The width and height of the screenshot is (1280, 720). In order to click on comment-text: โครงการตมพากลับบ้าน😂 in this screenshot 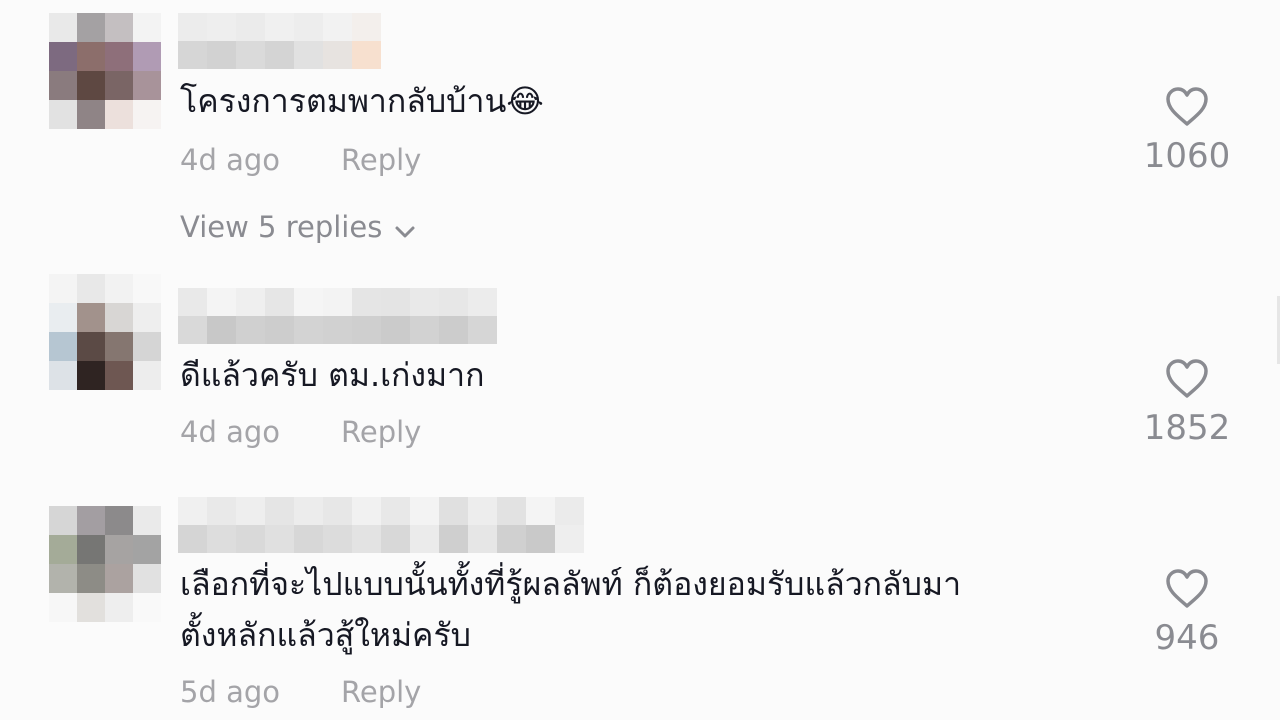, I will do `click(362, 101)`.